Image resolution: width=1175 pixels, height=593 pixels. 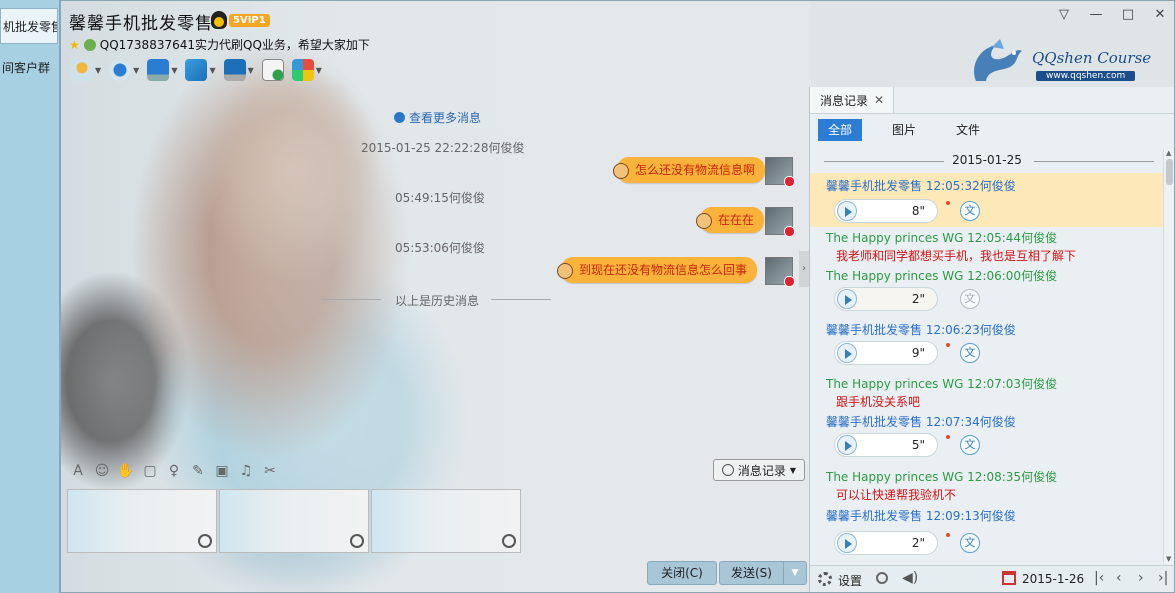 I want to click on add-chat-icon, so click(x=272, y=70).